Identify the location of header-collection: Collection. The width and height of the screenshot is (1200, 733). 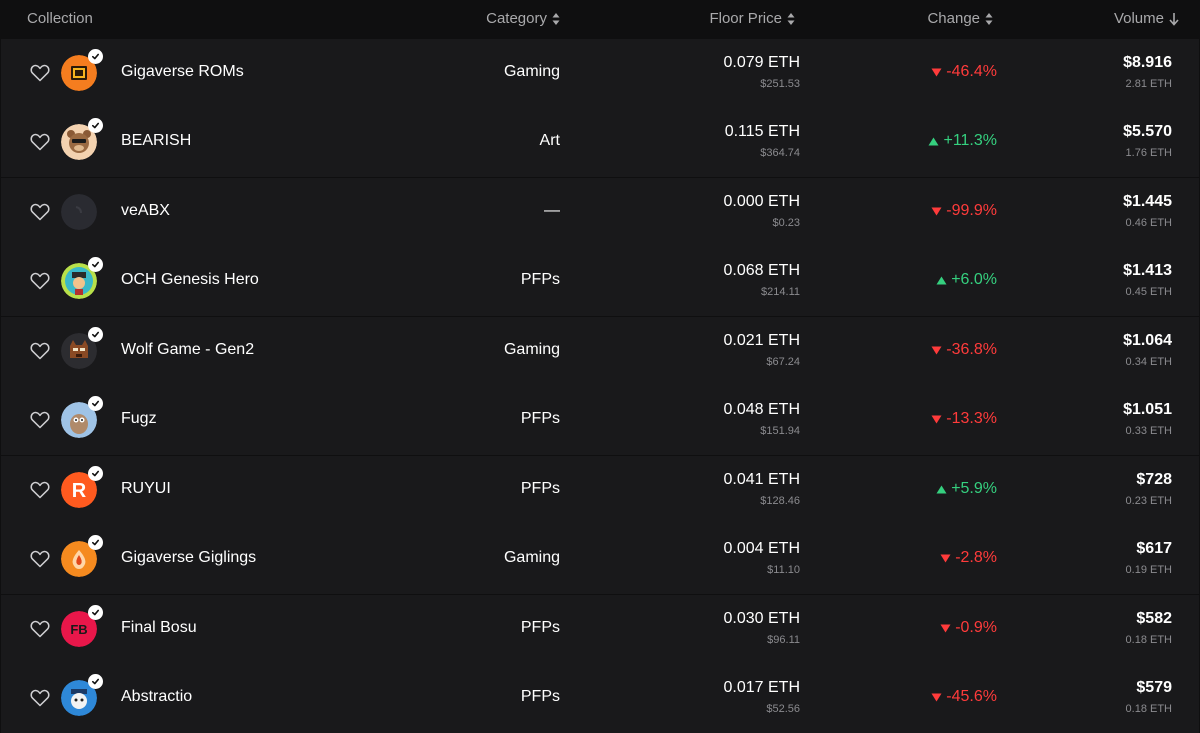
(60, 18).